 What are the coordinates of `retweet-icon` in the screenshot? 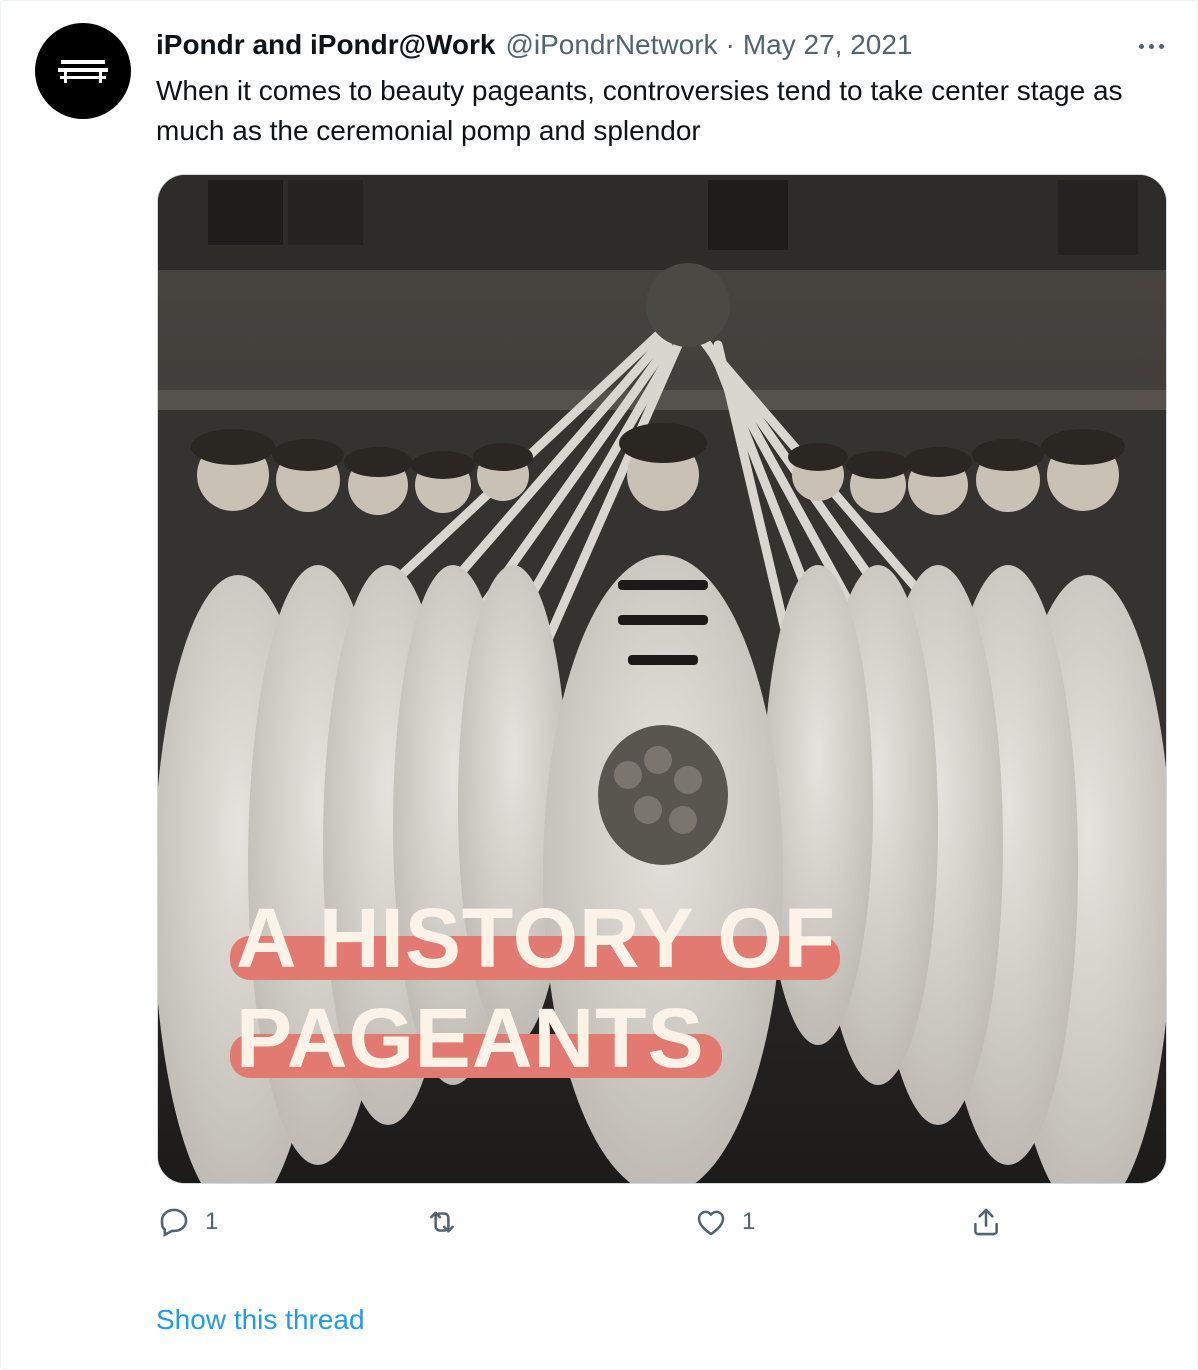 It's located at (442, 1222).